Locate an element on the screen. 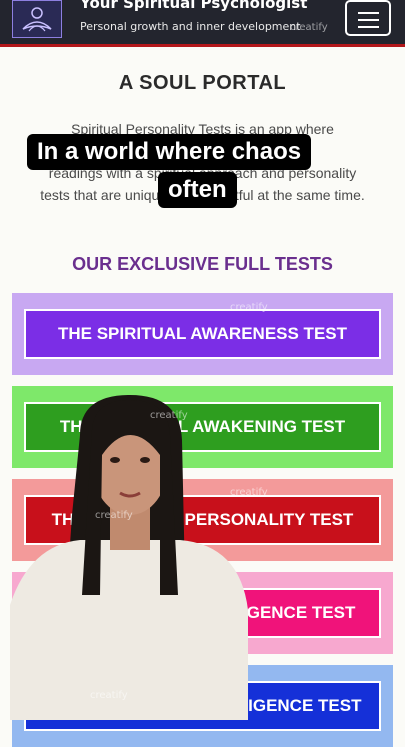 The width and height of the screenshot is (405, 747). test-card: THE SPIRITUAL AWARENESS TEST is located at coordinates (202, 334).